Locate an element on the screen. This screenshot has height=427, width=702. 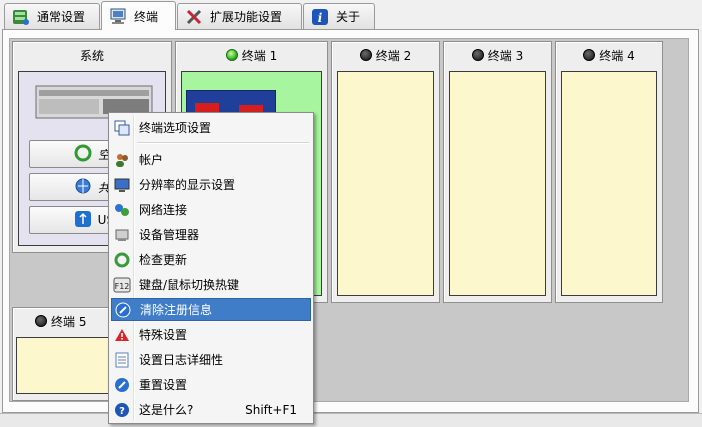
terminal-4-screen is located at coordinates (609, 183).